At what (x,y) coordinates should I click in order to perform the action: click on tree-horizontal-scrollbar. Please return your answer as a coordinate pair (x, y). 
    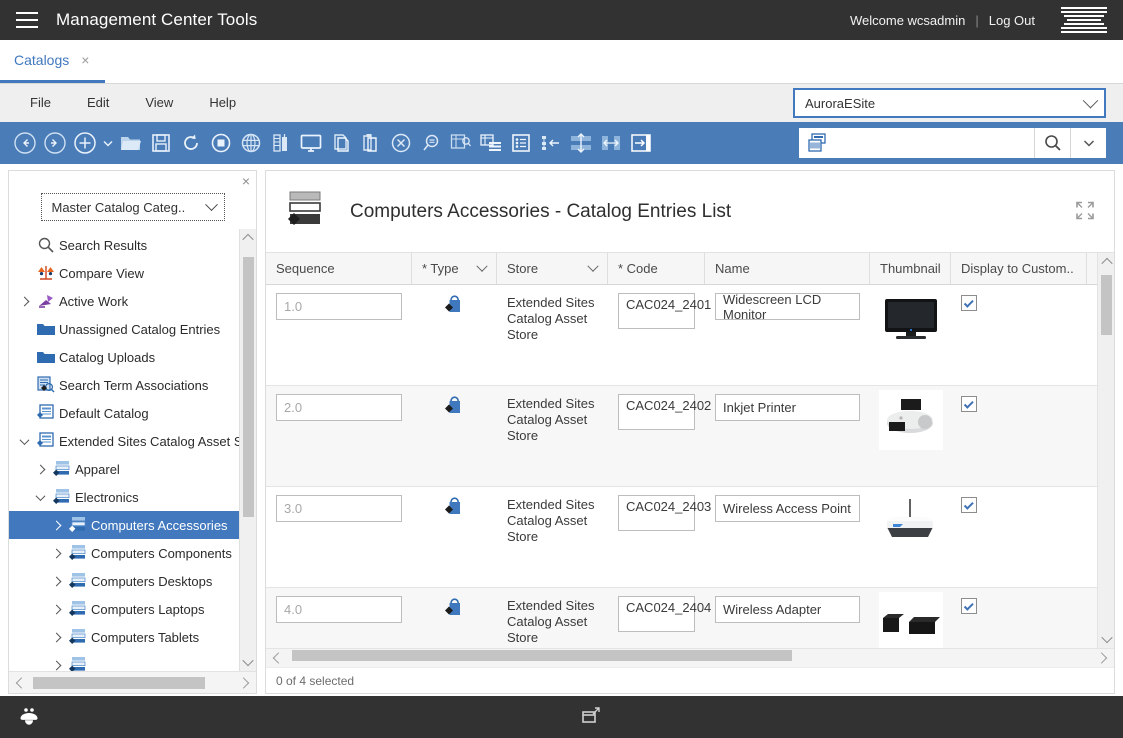
    Looking at the image, I should click on (132, 682).